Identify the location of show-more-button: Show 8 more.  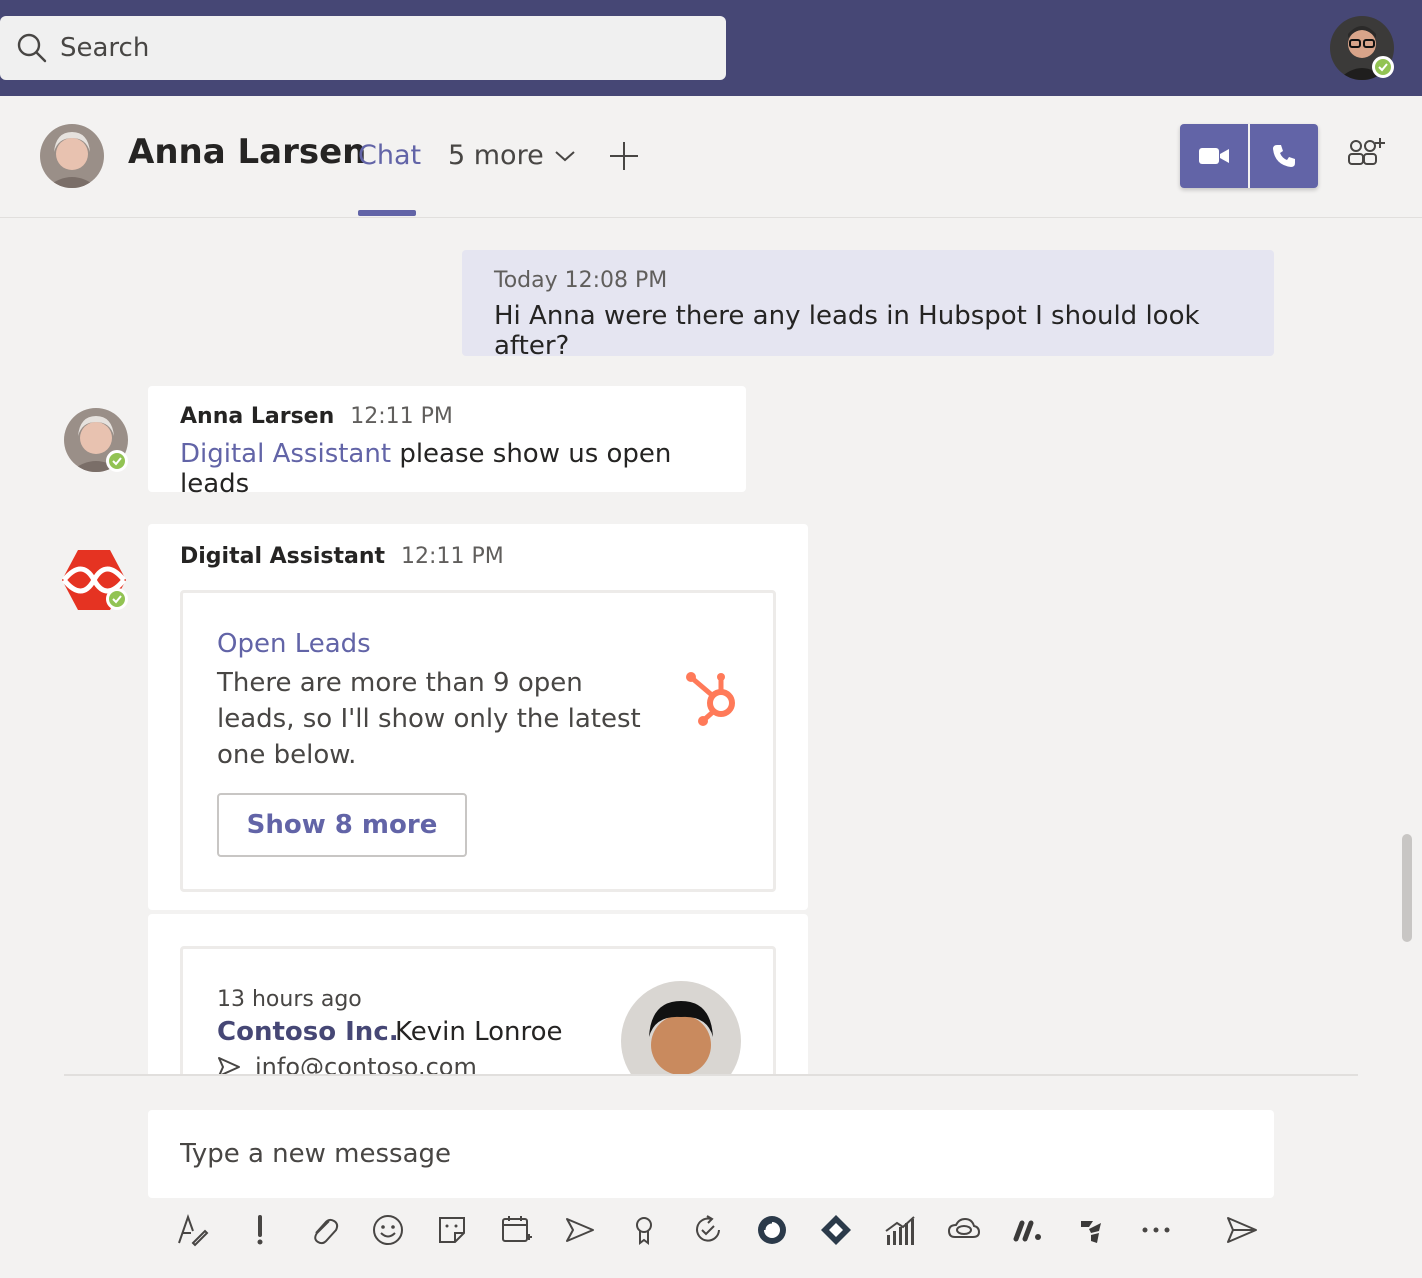
(342, 825).